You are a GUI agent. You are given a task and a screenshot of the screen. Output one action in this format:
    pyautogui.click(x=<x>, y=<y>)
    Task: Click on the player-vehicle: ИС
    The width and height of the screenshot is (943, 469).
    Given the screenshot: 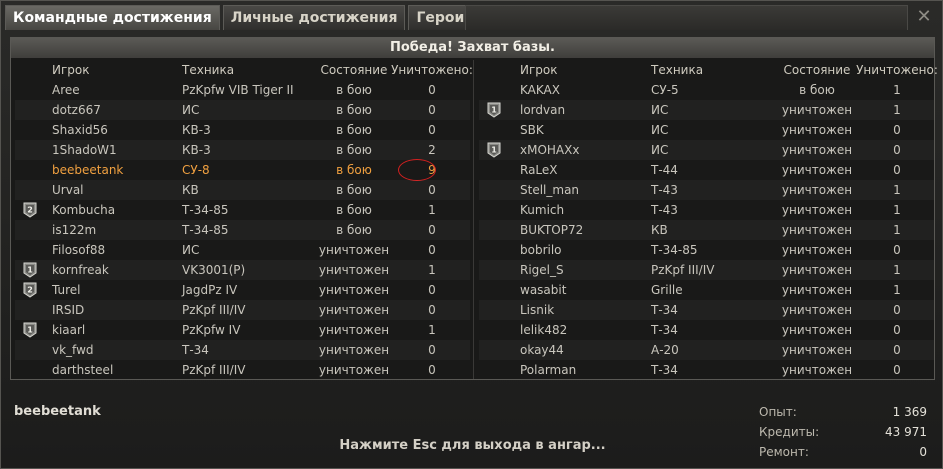 What is the action you would take?
    pyautogui.click(x=191, y=110)
    